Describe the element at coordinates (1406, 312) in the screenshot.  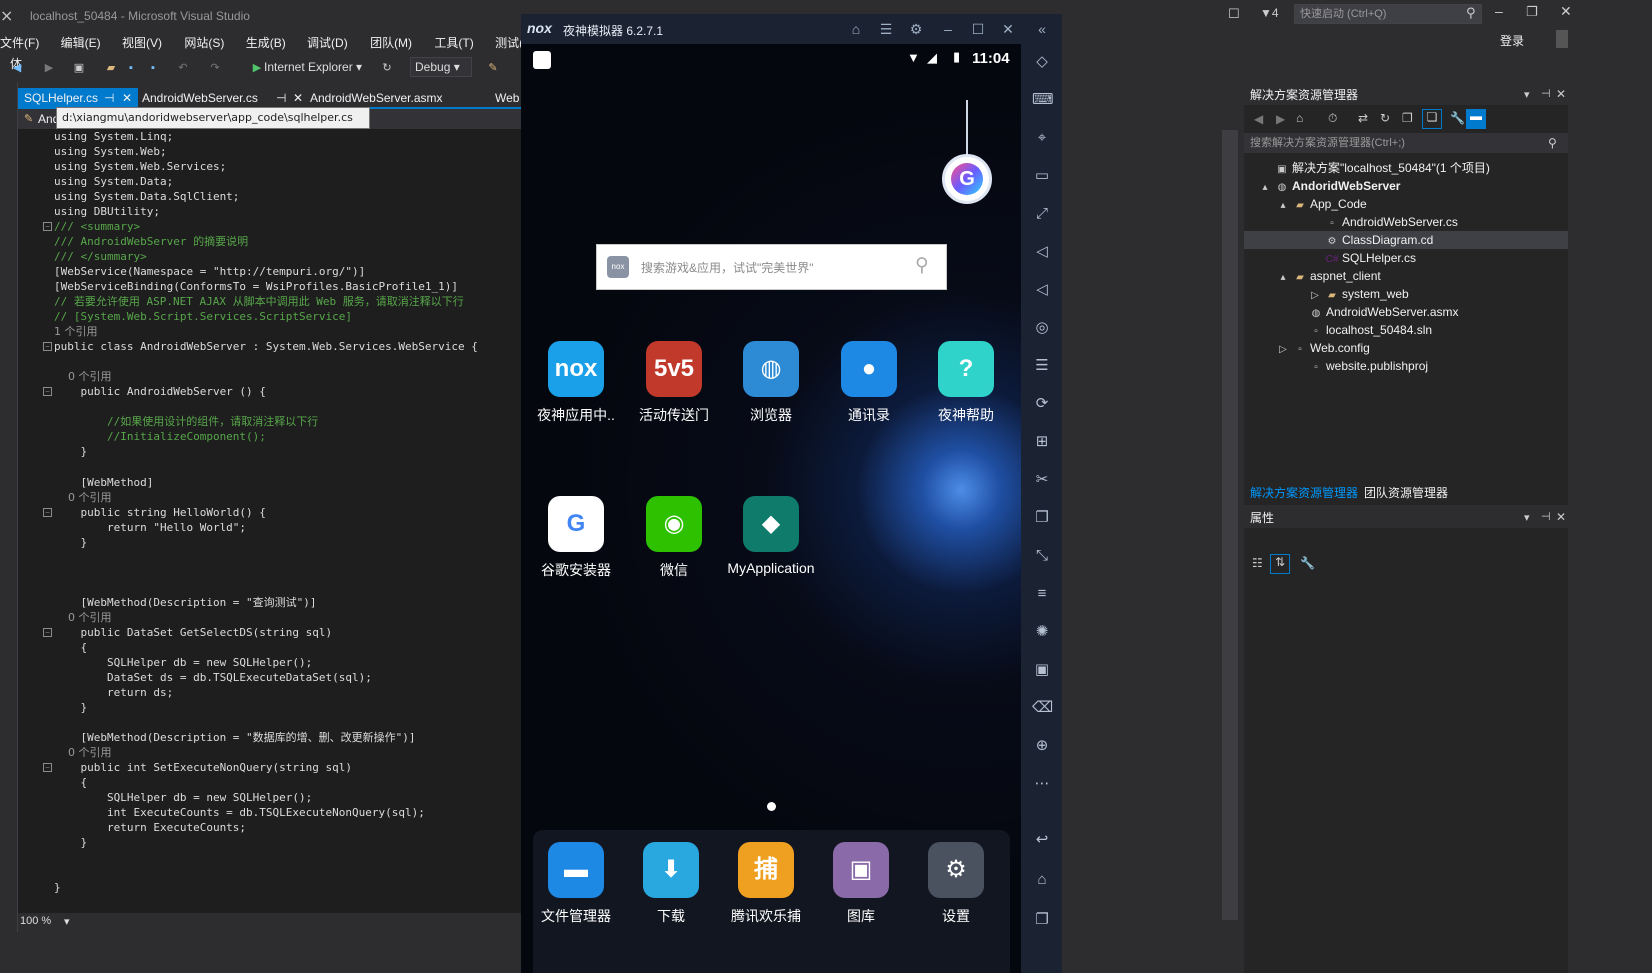
I see `tree-node: ◍ AndroidWebServer.asmx` at that location.